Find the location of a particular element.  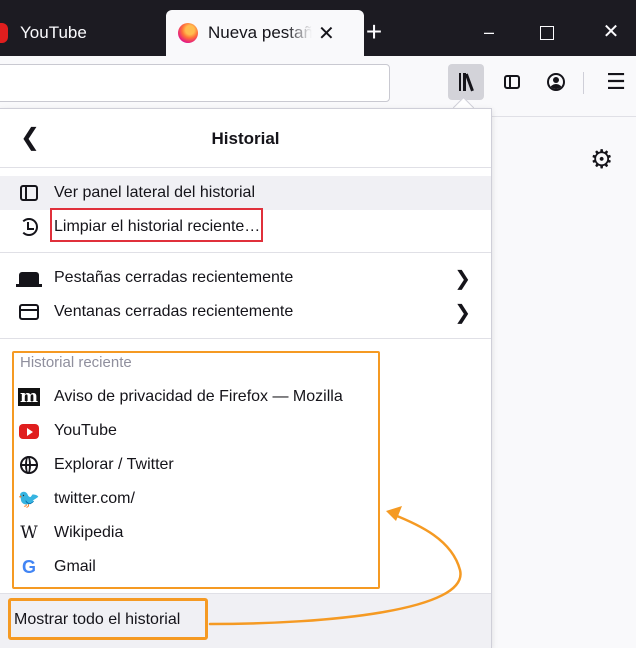

tab-youtube: YouTube is located at coordinates (80, 33).